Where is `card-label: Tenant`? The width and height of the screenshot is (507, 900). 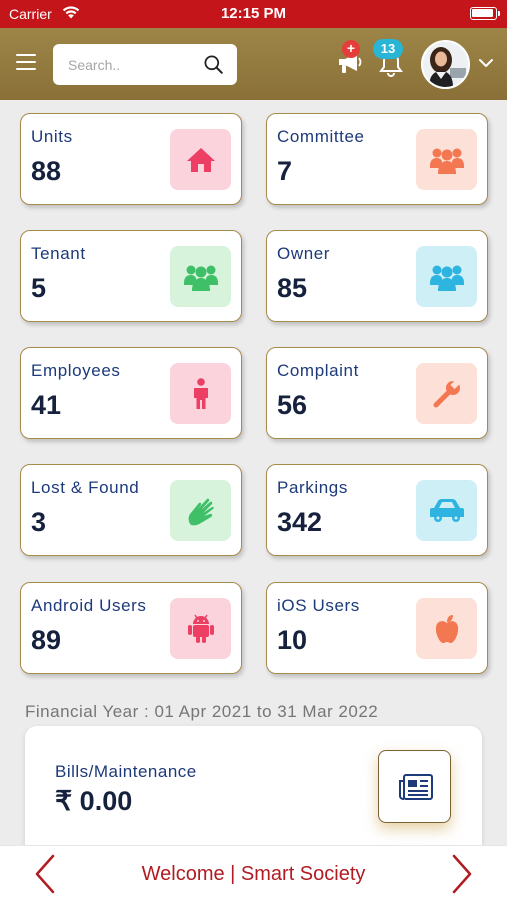
card-label: Tenant is located at coordinates (58, 253).